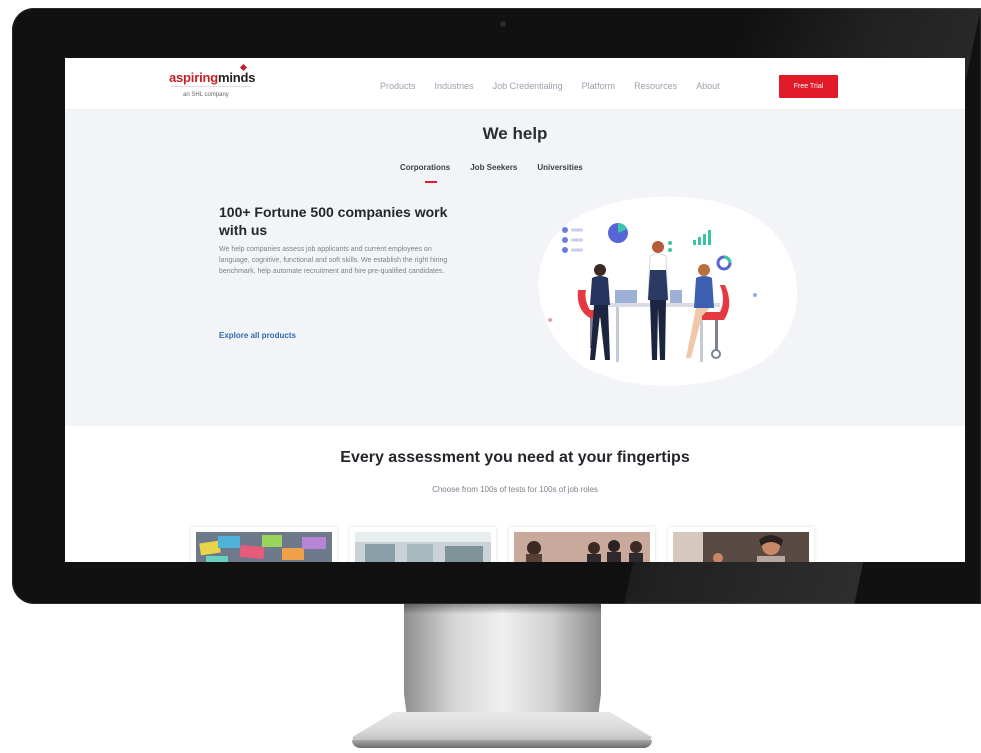  I want to click on card-thumbnail-team, so click(582, 547).